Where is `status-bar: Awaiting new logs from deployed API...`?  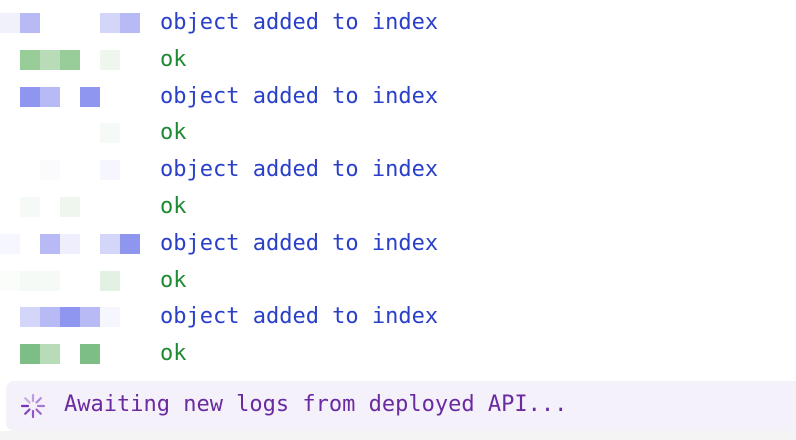
status-bar: Awaiting new logs from deployed API... is located at coordinates (401, 406).